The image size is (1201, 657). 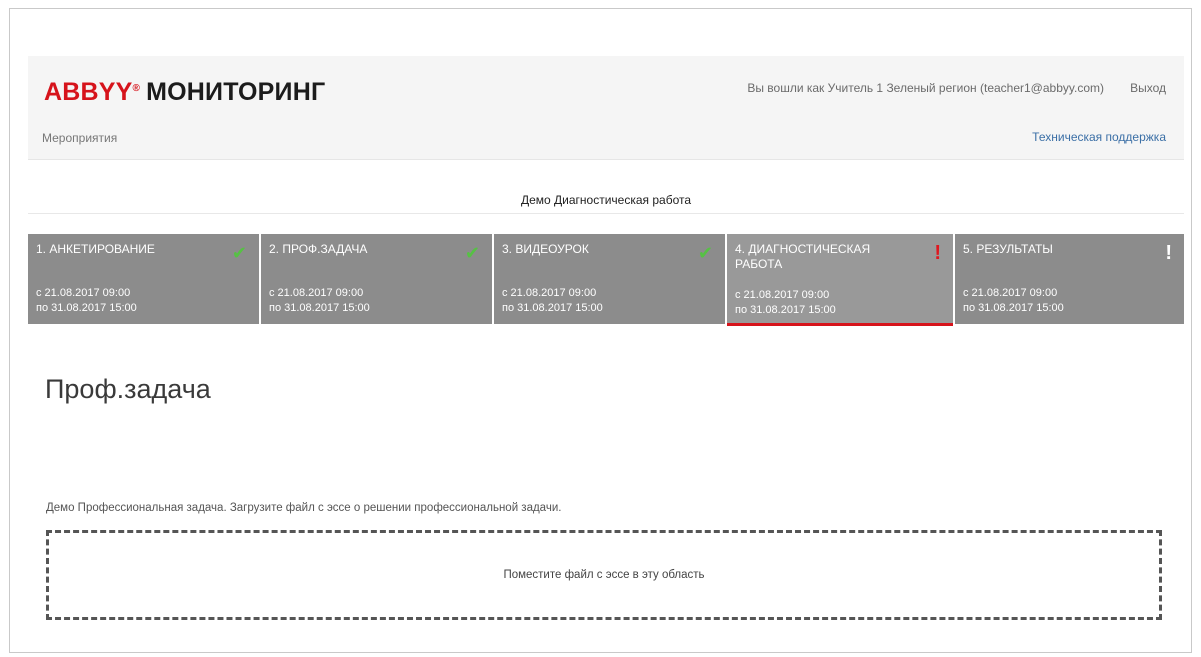 I want to click on step-title: 3. ВИДЕОУРОК, so click(x=545, y=249).